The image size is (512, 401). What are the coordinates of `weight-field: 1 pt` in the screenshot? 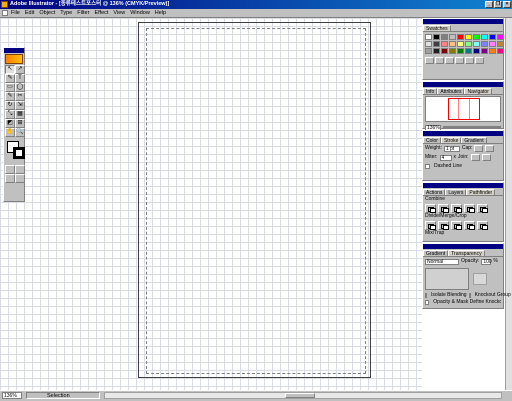 It's located at (451, 148).